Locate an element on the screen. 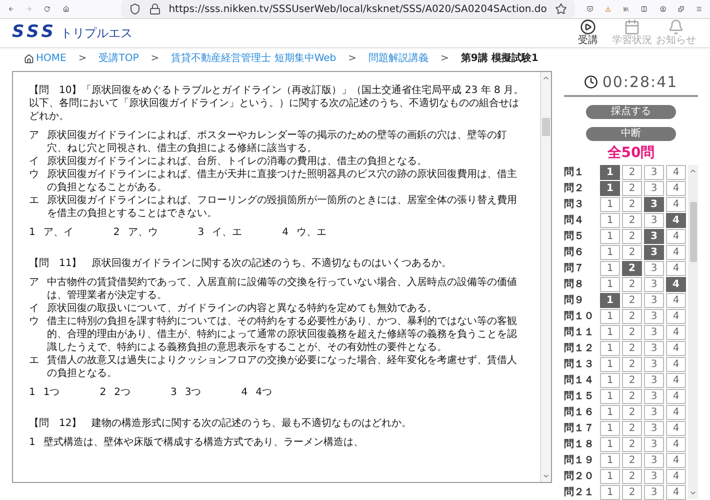  star-icon is located at coordinates (560, 9).